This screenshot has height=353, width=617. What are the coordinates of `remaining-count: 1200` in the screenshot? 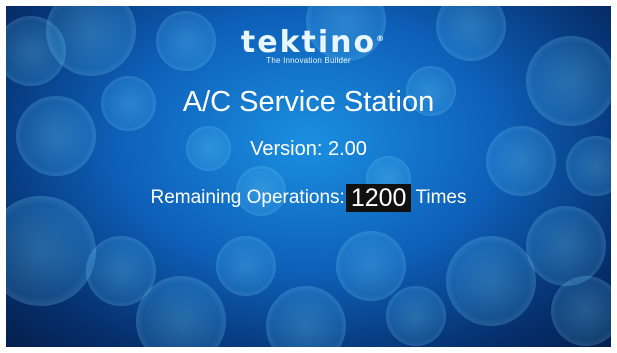 It's located at (378, 198).